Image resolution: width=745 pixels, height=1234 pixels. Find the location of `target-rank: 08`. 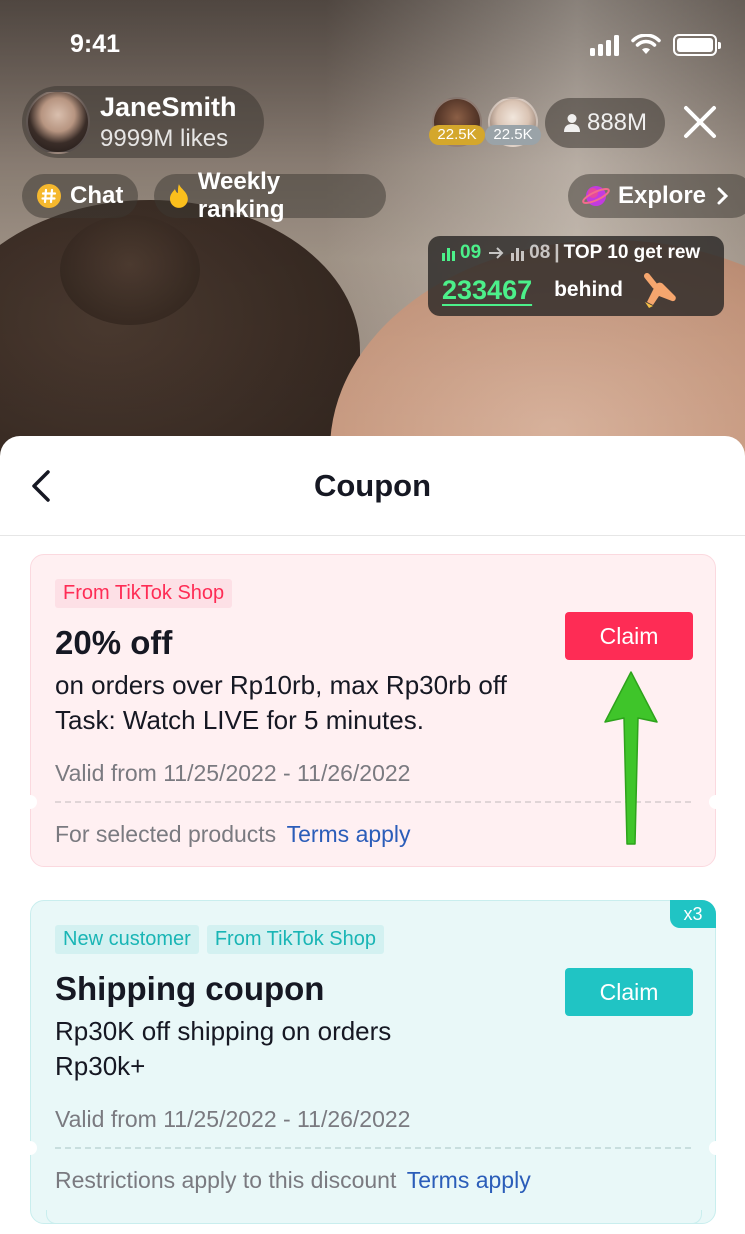

target-rank: 08 is located at coordinates (540, 252).